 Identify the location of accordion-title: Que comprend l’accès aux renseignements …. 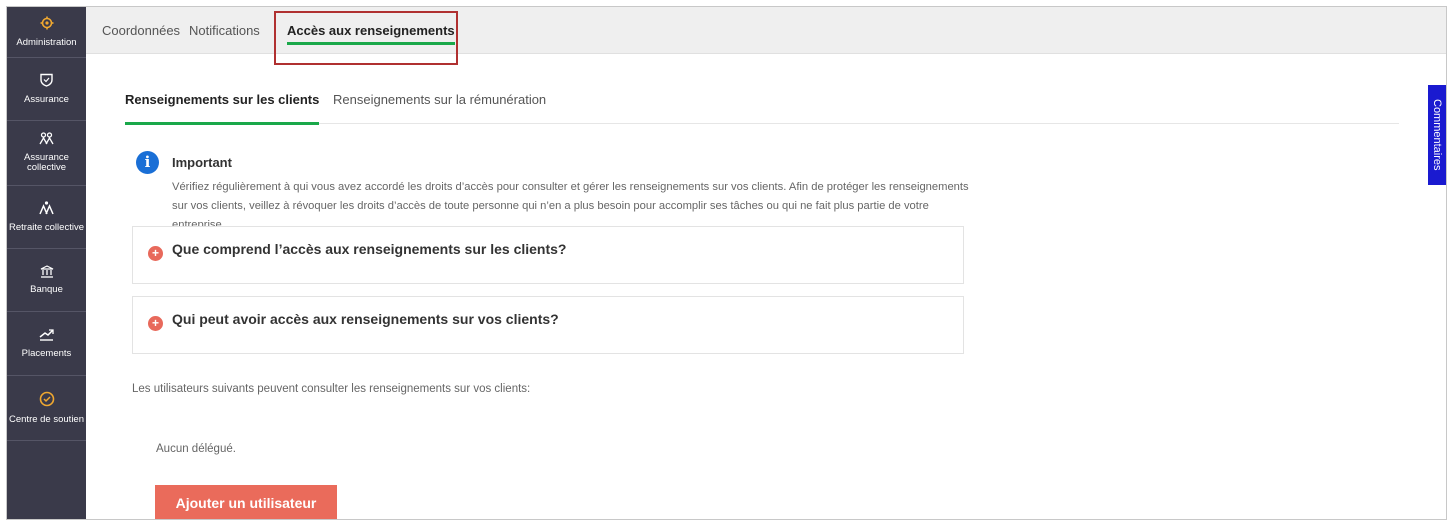
(369, 249).